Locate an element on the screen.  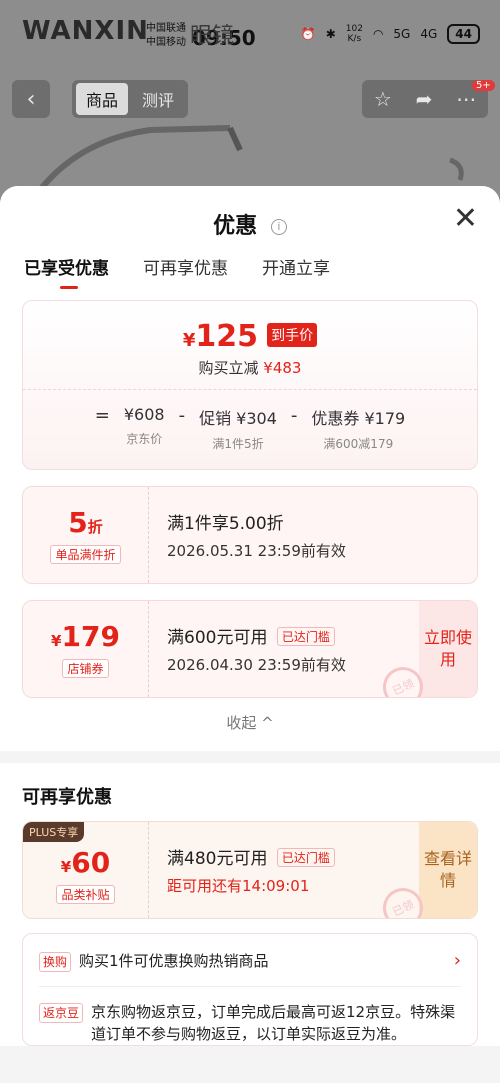
coupon-validity: 2026.05.31 23:59前有效 is located at coordinates (256, 551).